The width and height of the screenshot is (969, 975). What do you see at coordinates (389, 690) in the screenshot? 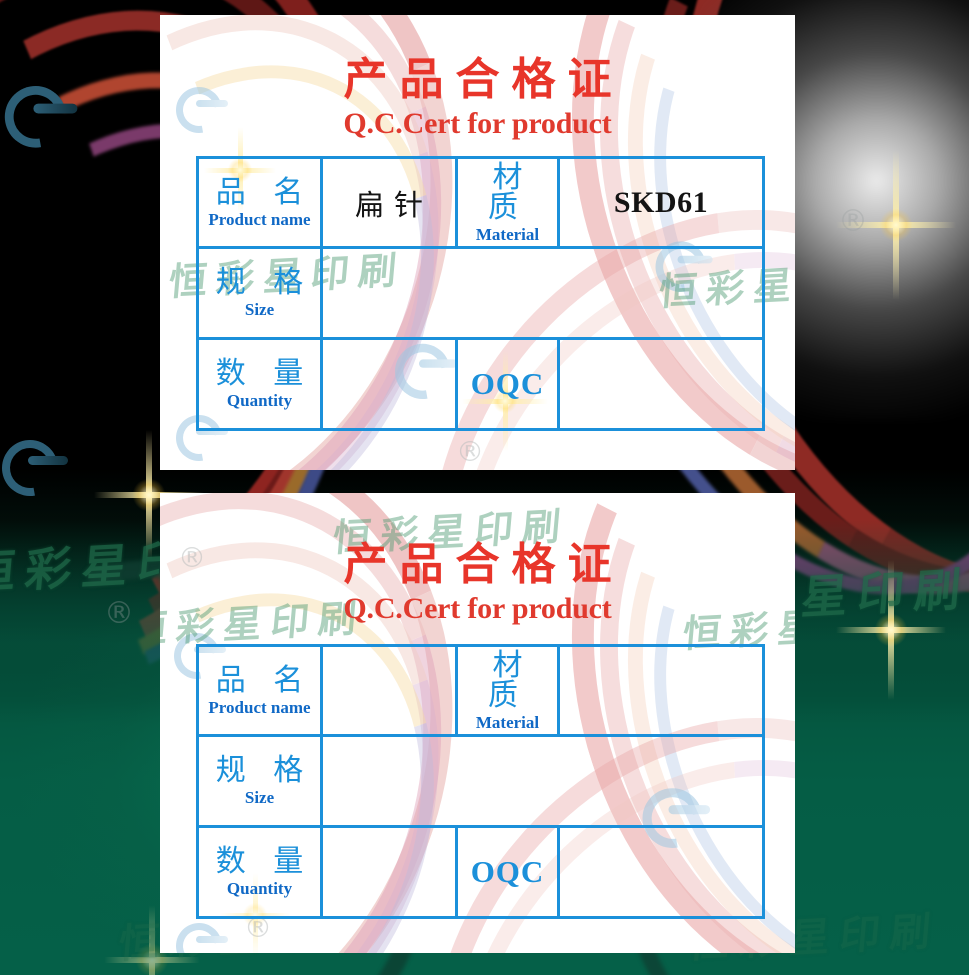
I see `cell-value-product-name` at bounding box center [389, 690].